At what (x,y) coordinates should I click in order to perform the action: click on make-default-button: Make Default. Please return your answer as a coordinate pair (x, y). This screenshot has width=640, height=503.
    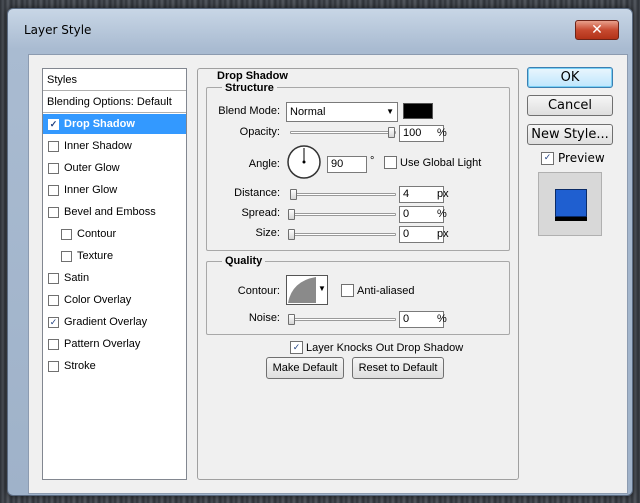
    Looking at the image, I should click on (305, 368).